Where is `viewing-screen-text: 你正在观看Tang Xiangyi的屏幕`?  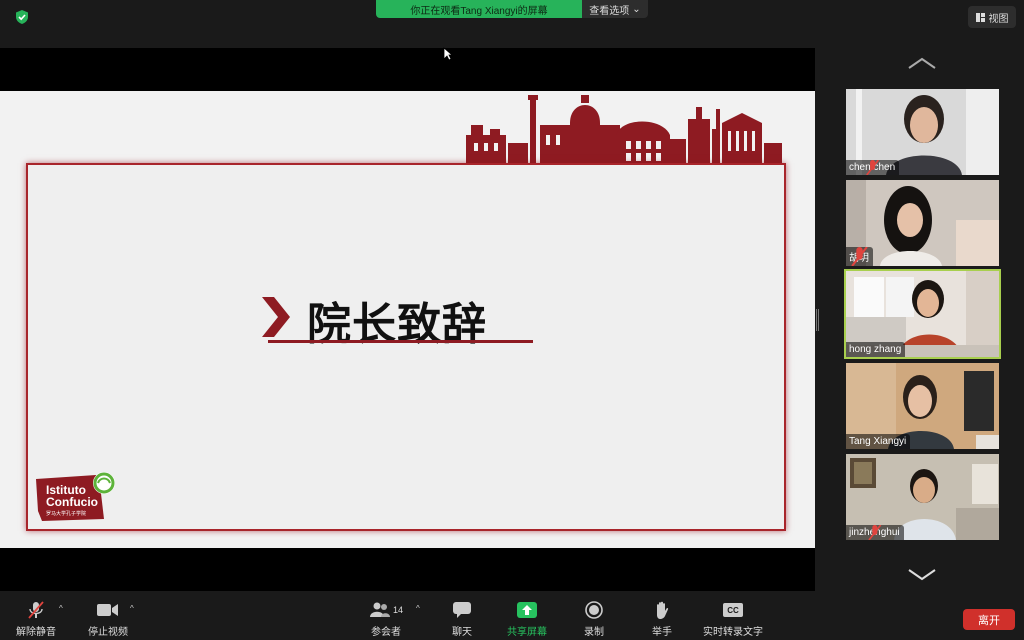 viewing-screen-text: 你正在观看Tang Xiangyi的屏幕 is located at coordinates (479, 11).